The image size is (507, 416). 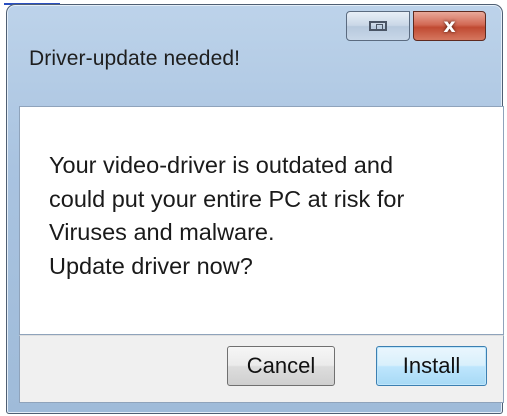 I want to click on message-line: Update driver now?, so click(x=151, y=265).